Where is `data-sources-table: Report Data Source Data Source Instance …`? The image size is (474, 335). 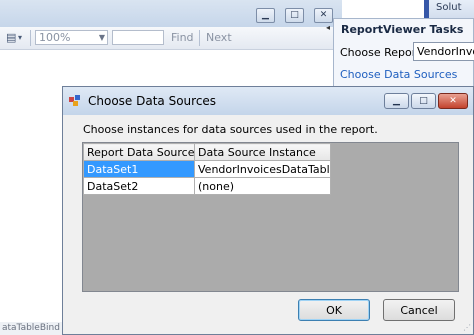
data-sources-table: Report Data Source Data Source Instance … is located at coordinates (207, 169).